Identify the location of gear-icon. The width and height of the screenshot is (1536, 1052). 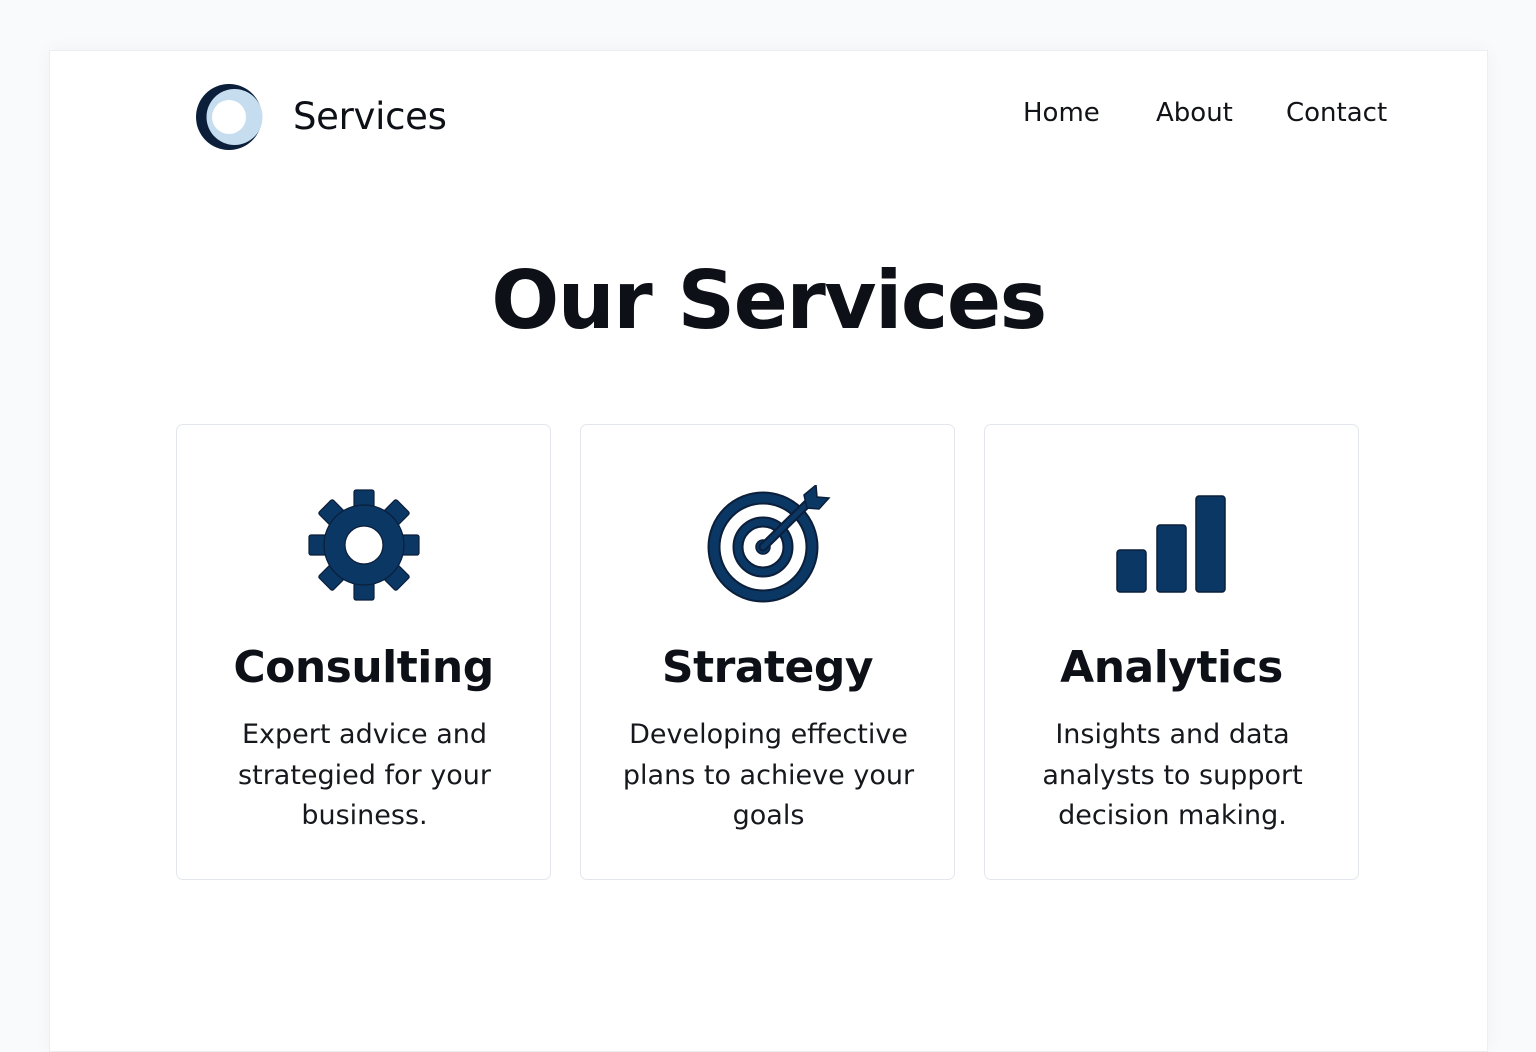
(363, 545).